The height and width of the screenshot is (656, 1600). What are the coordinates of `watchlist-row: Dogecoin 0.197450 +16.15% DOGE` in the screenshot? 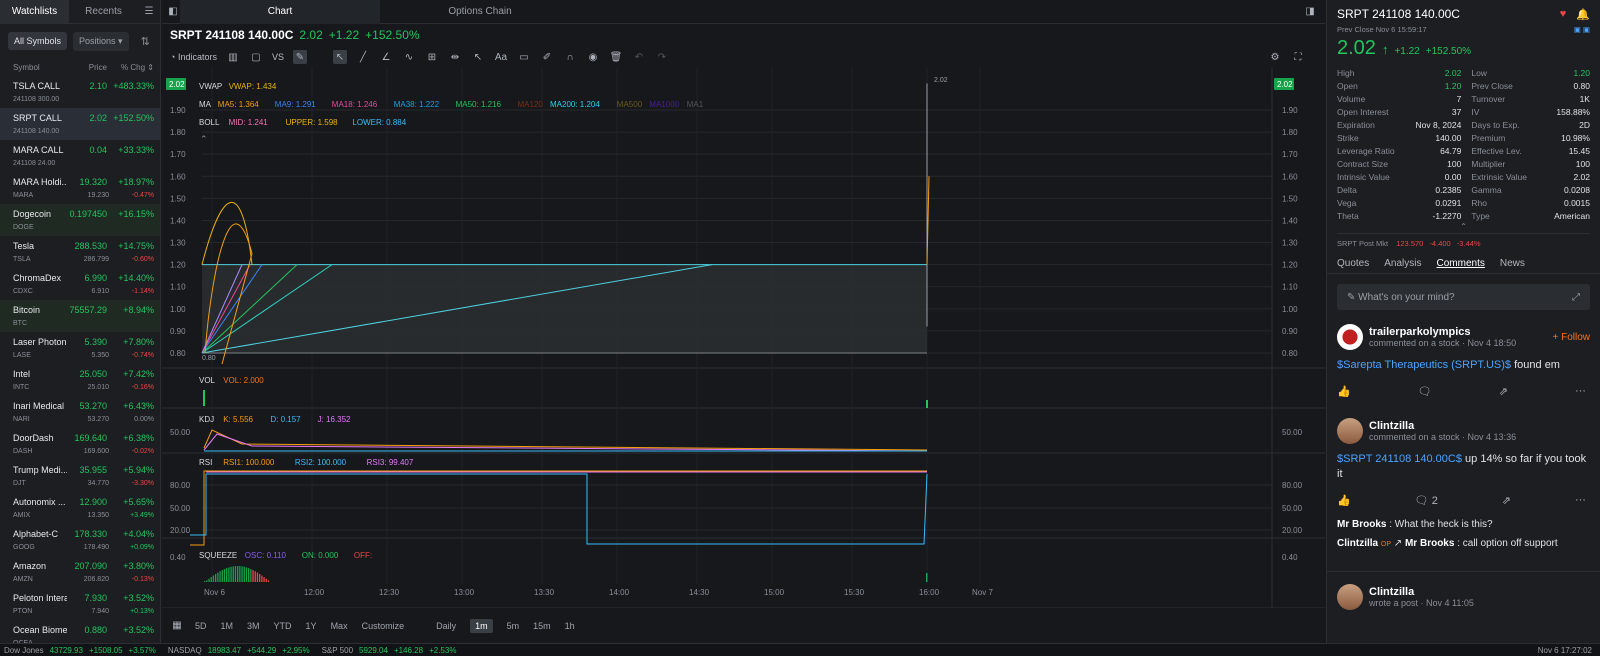 It's located at (80, 220).